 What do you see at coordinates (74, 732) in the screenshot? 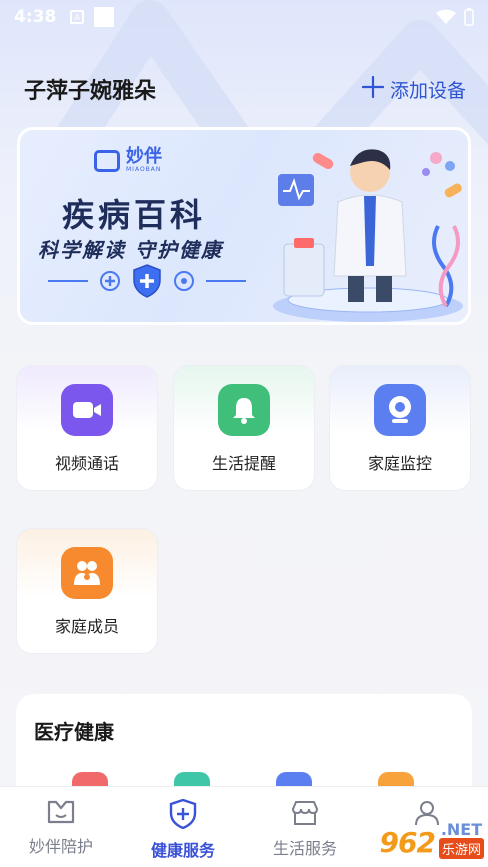
I see `medical-health-title: 医疗健康` at bounding box center [74, 732].